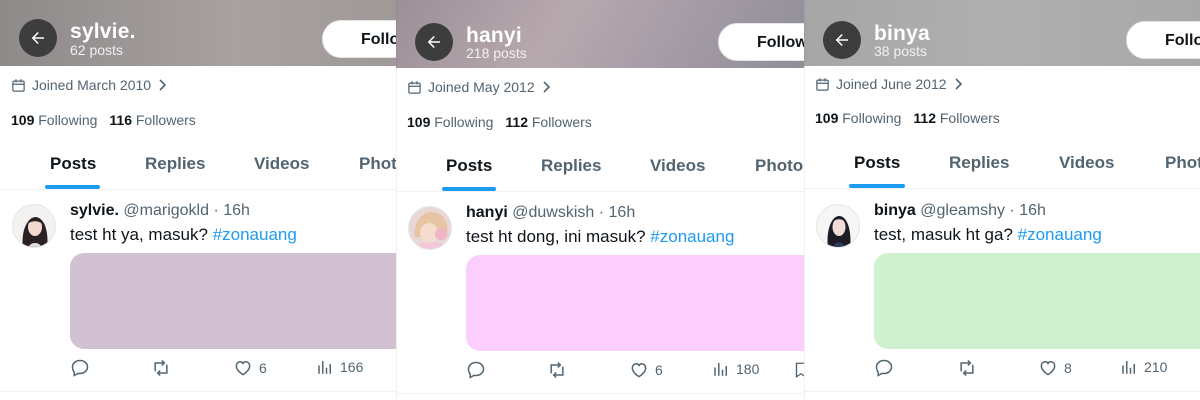 The height and width of the screenshot is (400, 1200). I want to click on views-button: 166, so click(339, 367).